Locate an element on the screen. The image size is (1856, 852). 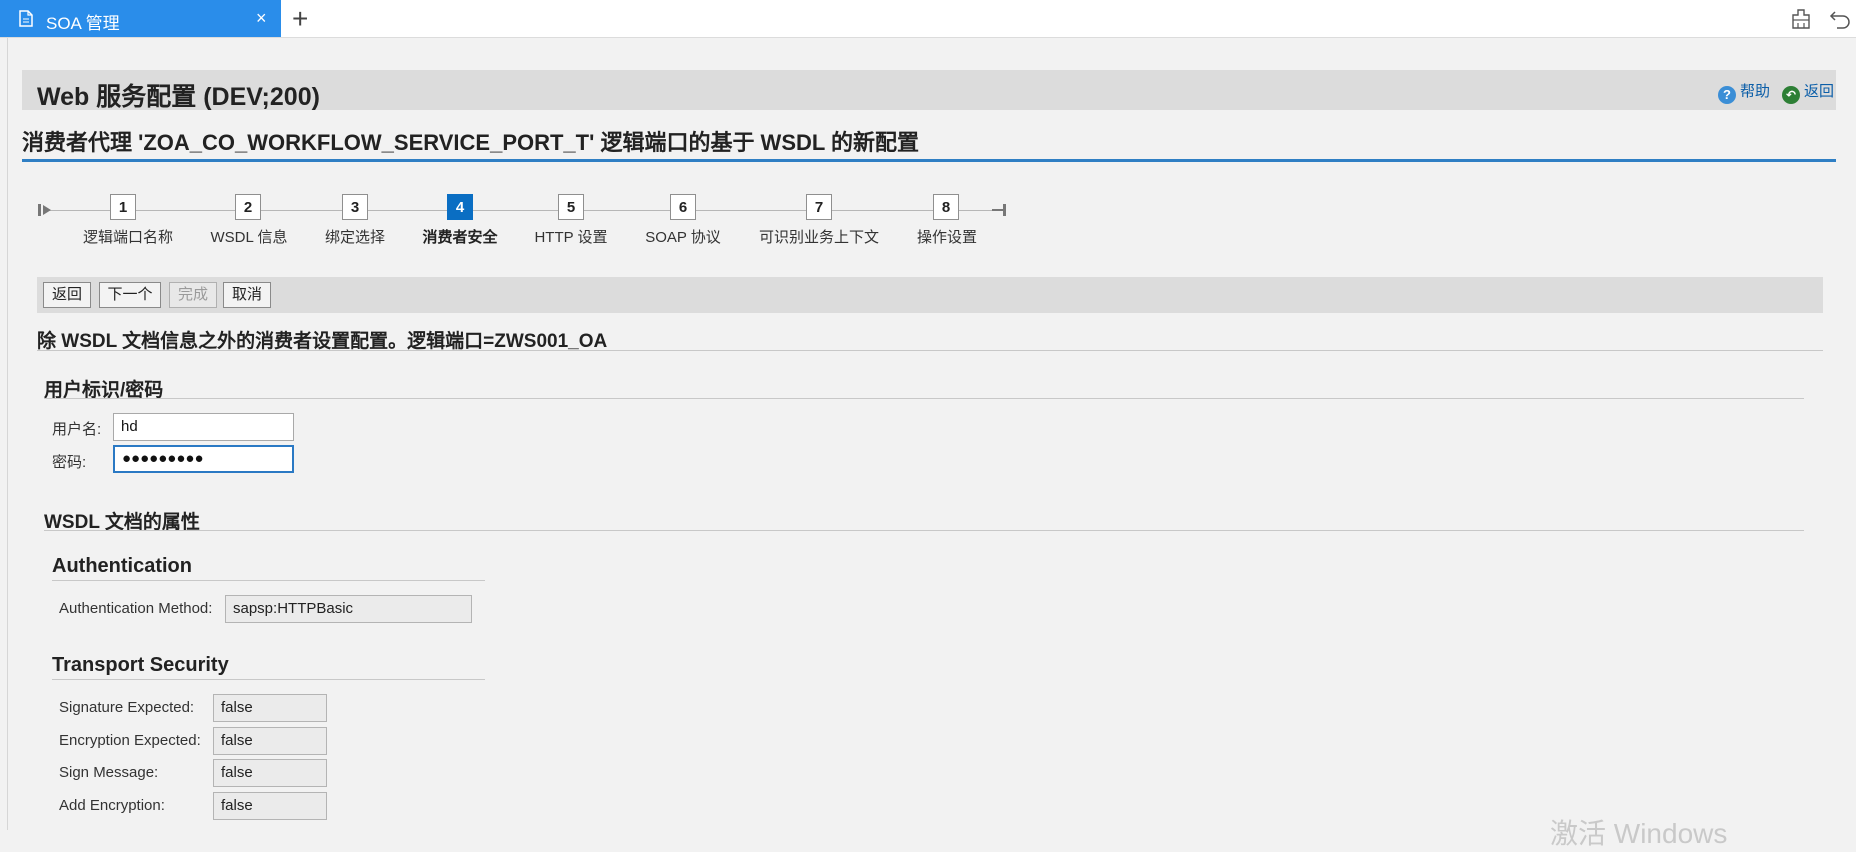
roadmap-step-7: 7 is located at coordinates (819, 207).